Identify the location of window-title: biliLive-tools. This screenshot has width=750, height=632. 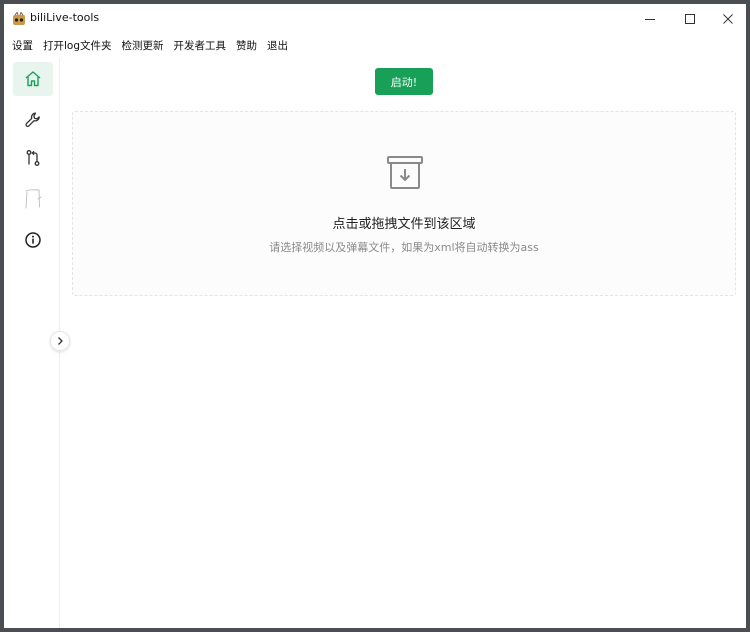
(65, 17).